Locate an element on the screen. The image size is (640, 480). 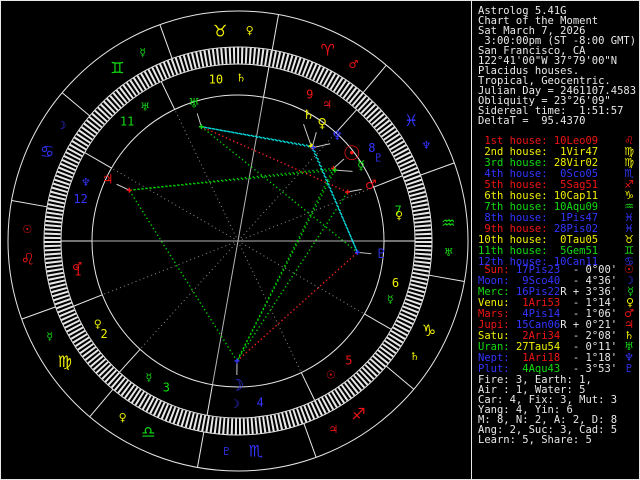
house-number: 5 is located at coordinates (348, 360).